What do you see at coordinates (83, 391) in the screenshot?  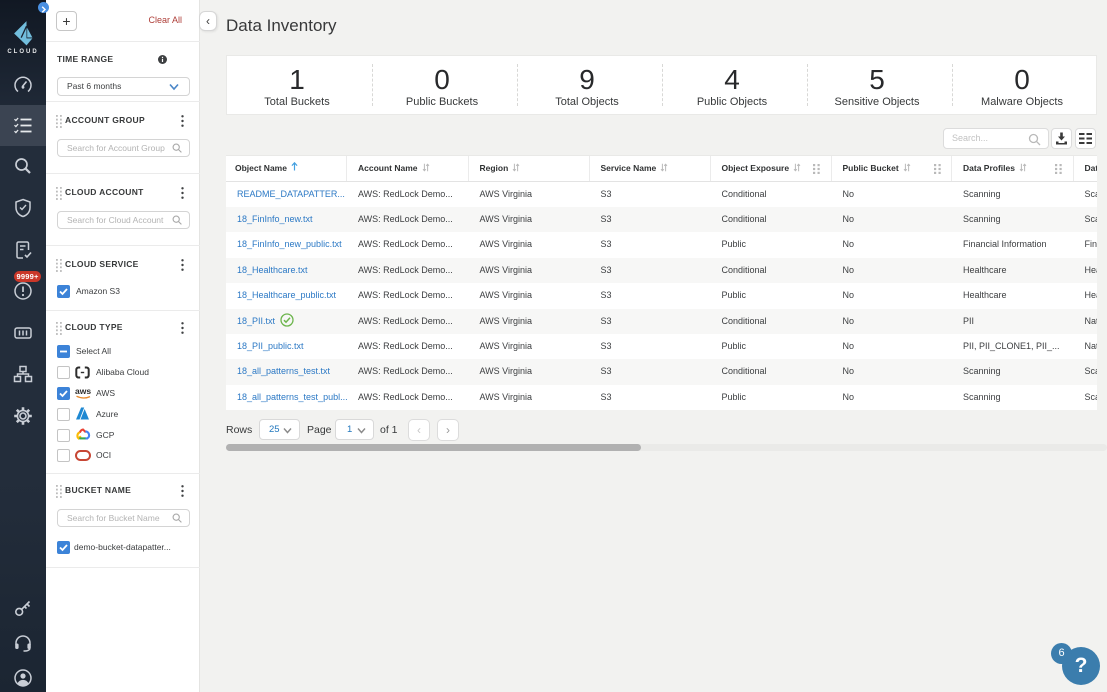 I see `svg-text: aws` at bounding box center [83, 391].